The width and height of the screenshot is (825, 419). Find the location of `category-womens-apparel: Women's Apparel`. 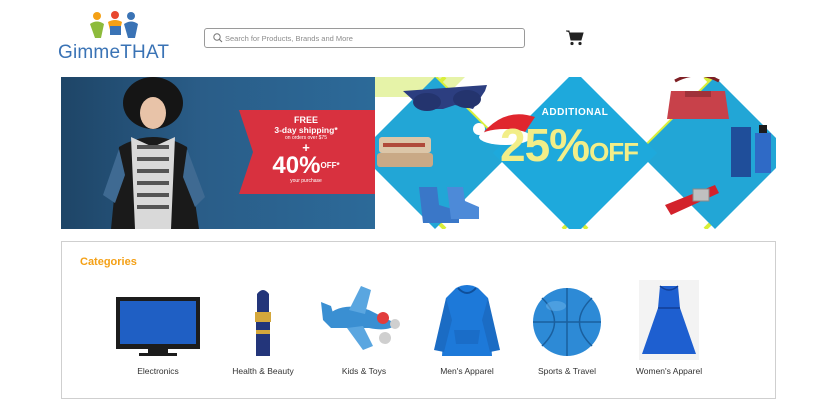

category-womens-apparel: Women's Apparel is located at coordinates (669, 336).